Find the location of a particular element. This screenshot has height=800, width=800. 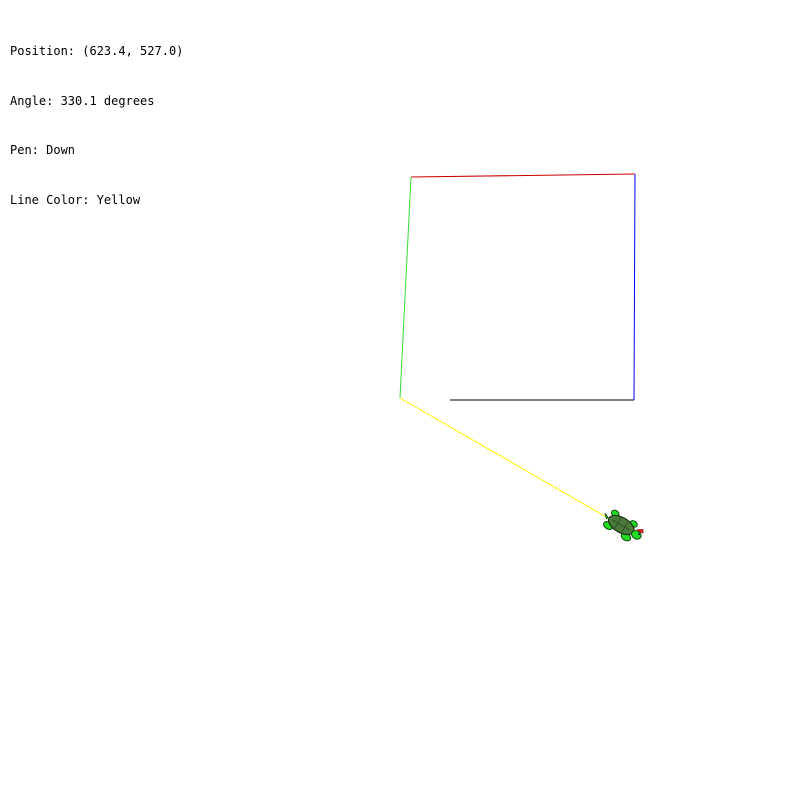

trail-segment-blue is located at coordinates (634, 287).